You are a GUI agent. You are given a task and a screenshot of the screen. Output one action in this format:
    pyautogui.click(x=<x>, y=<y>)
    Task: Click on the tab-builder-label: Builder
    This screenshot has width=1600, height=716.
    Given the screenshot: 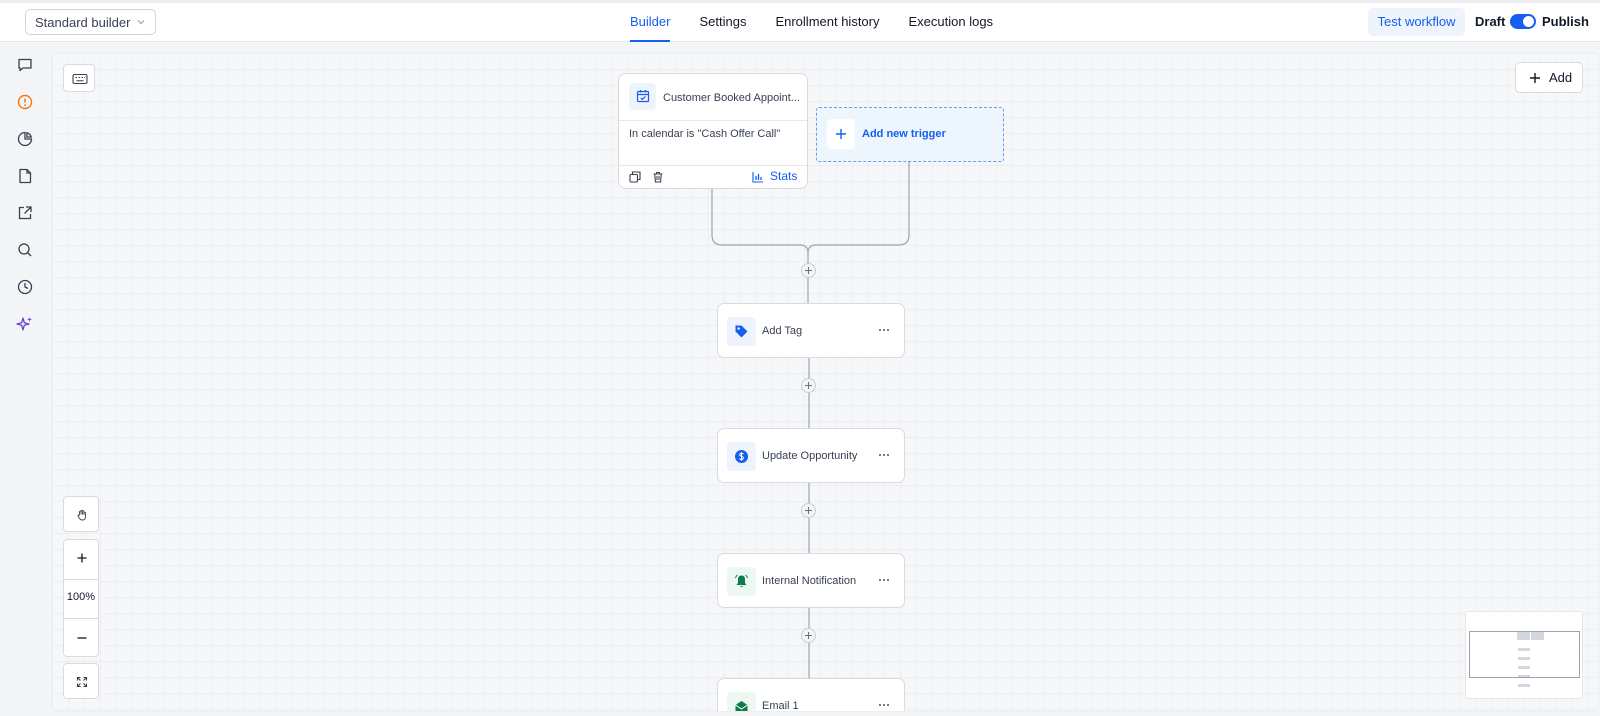 What is the action you would take?
    pyautogui.click(x=650, y=21)
    